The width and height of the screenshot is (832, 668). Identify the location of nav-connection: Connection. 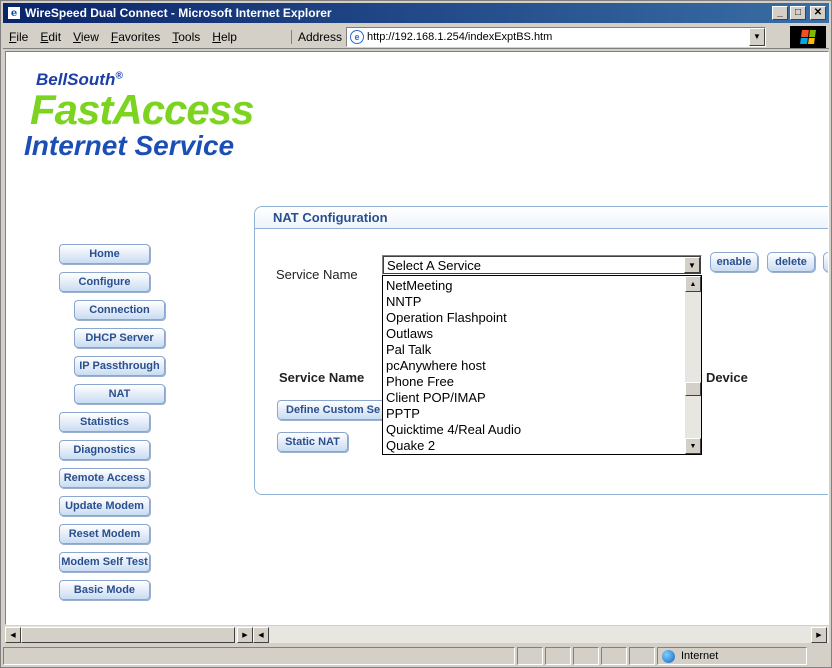
(119, 310).